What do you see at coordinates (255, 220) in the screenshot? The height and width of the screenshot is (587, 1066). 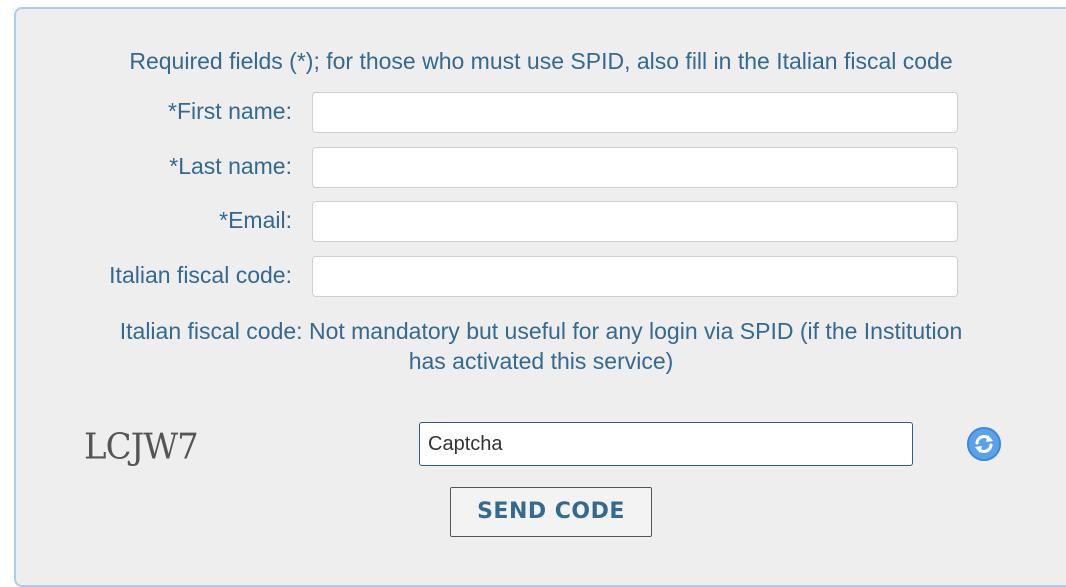 I see `email-label: *Email:` at bounding box center [255, 220].